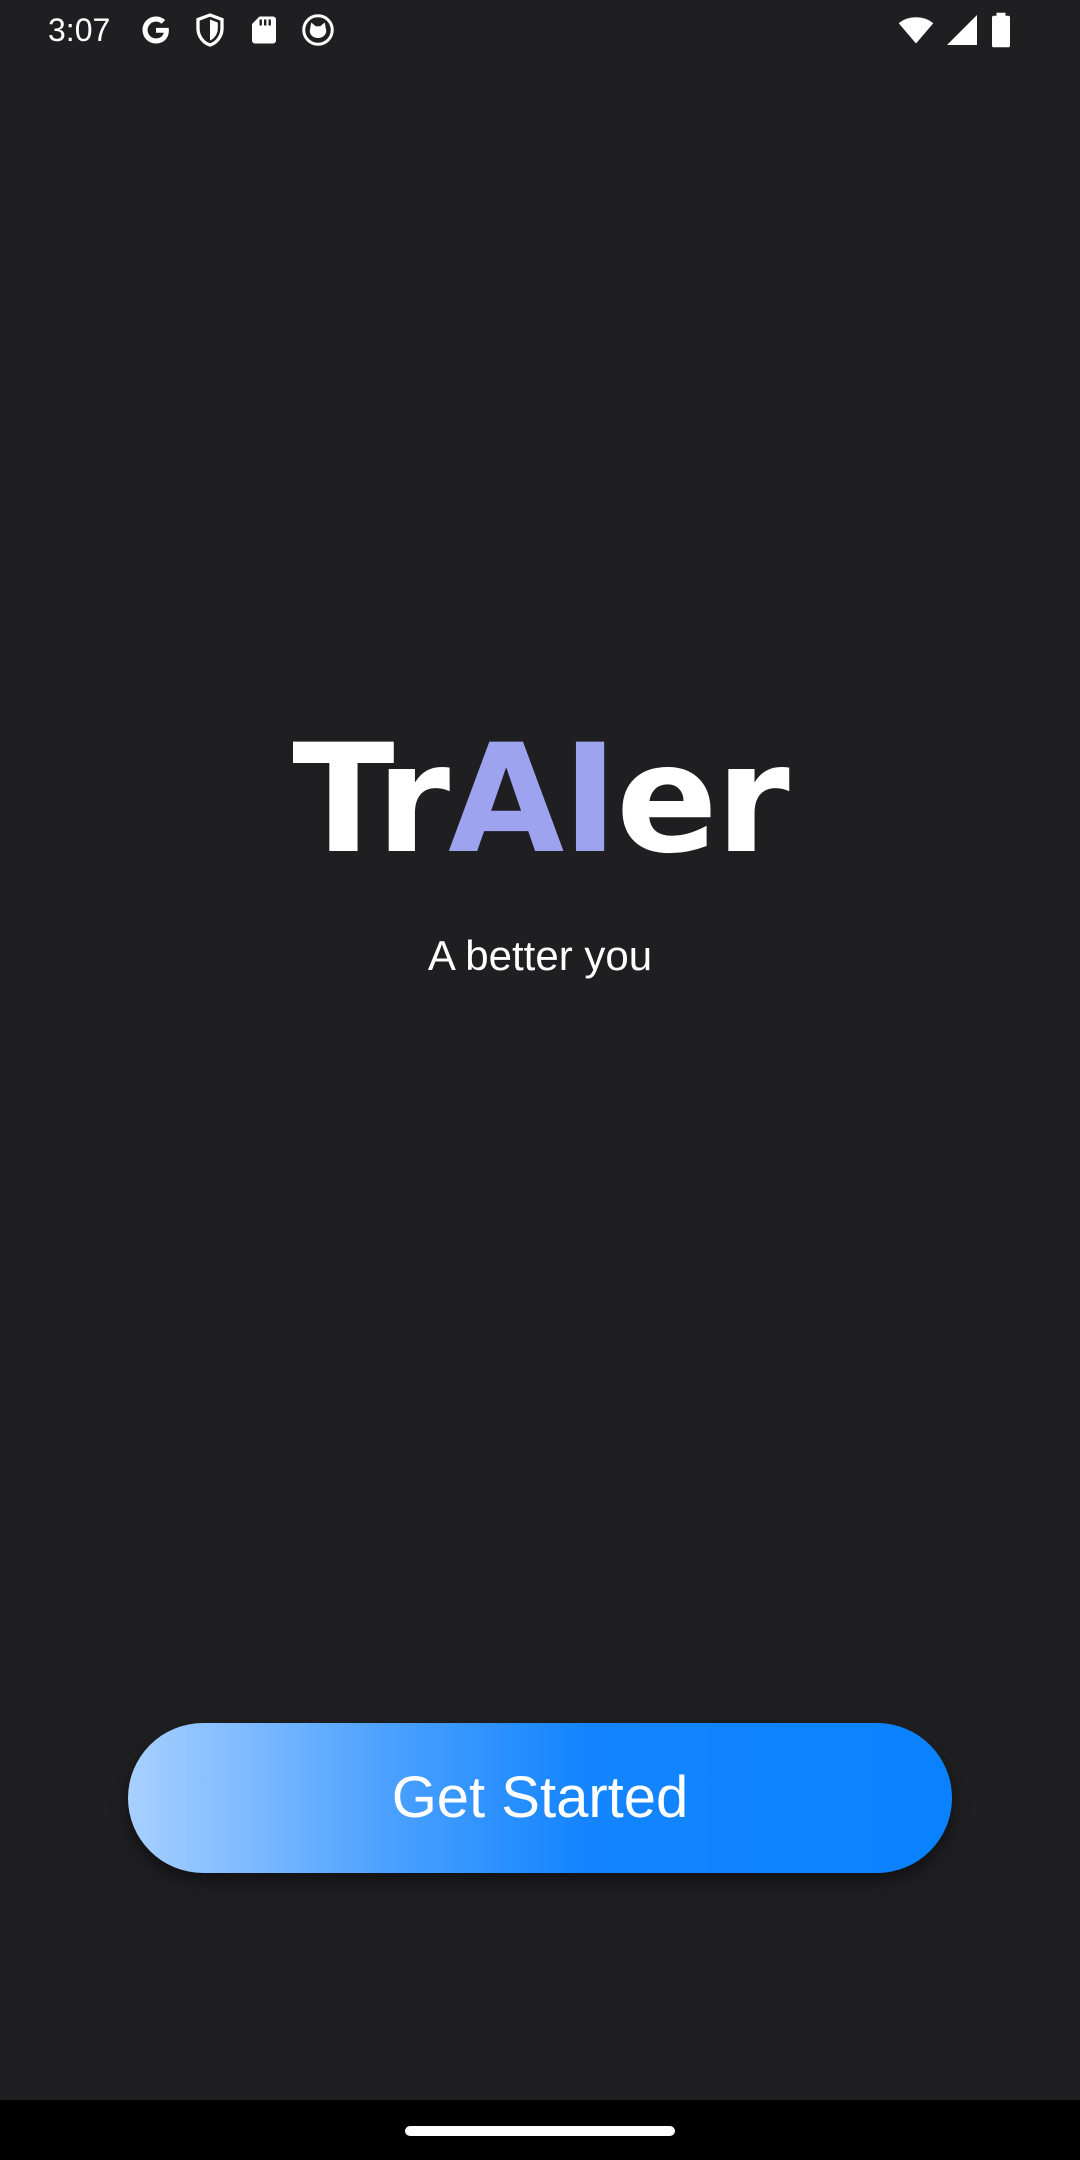 The height and width of the screenshot is (2160, 1080). What do you see at coordinates (264, 30) in the screenshot?
I see `sd-card-icon` at bounding box center [264, 30].